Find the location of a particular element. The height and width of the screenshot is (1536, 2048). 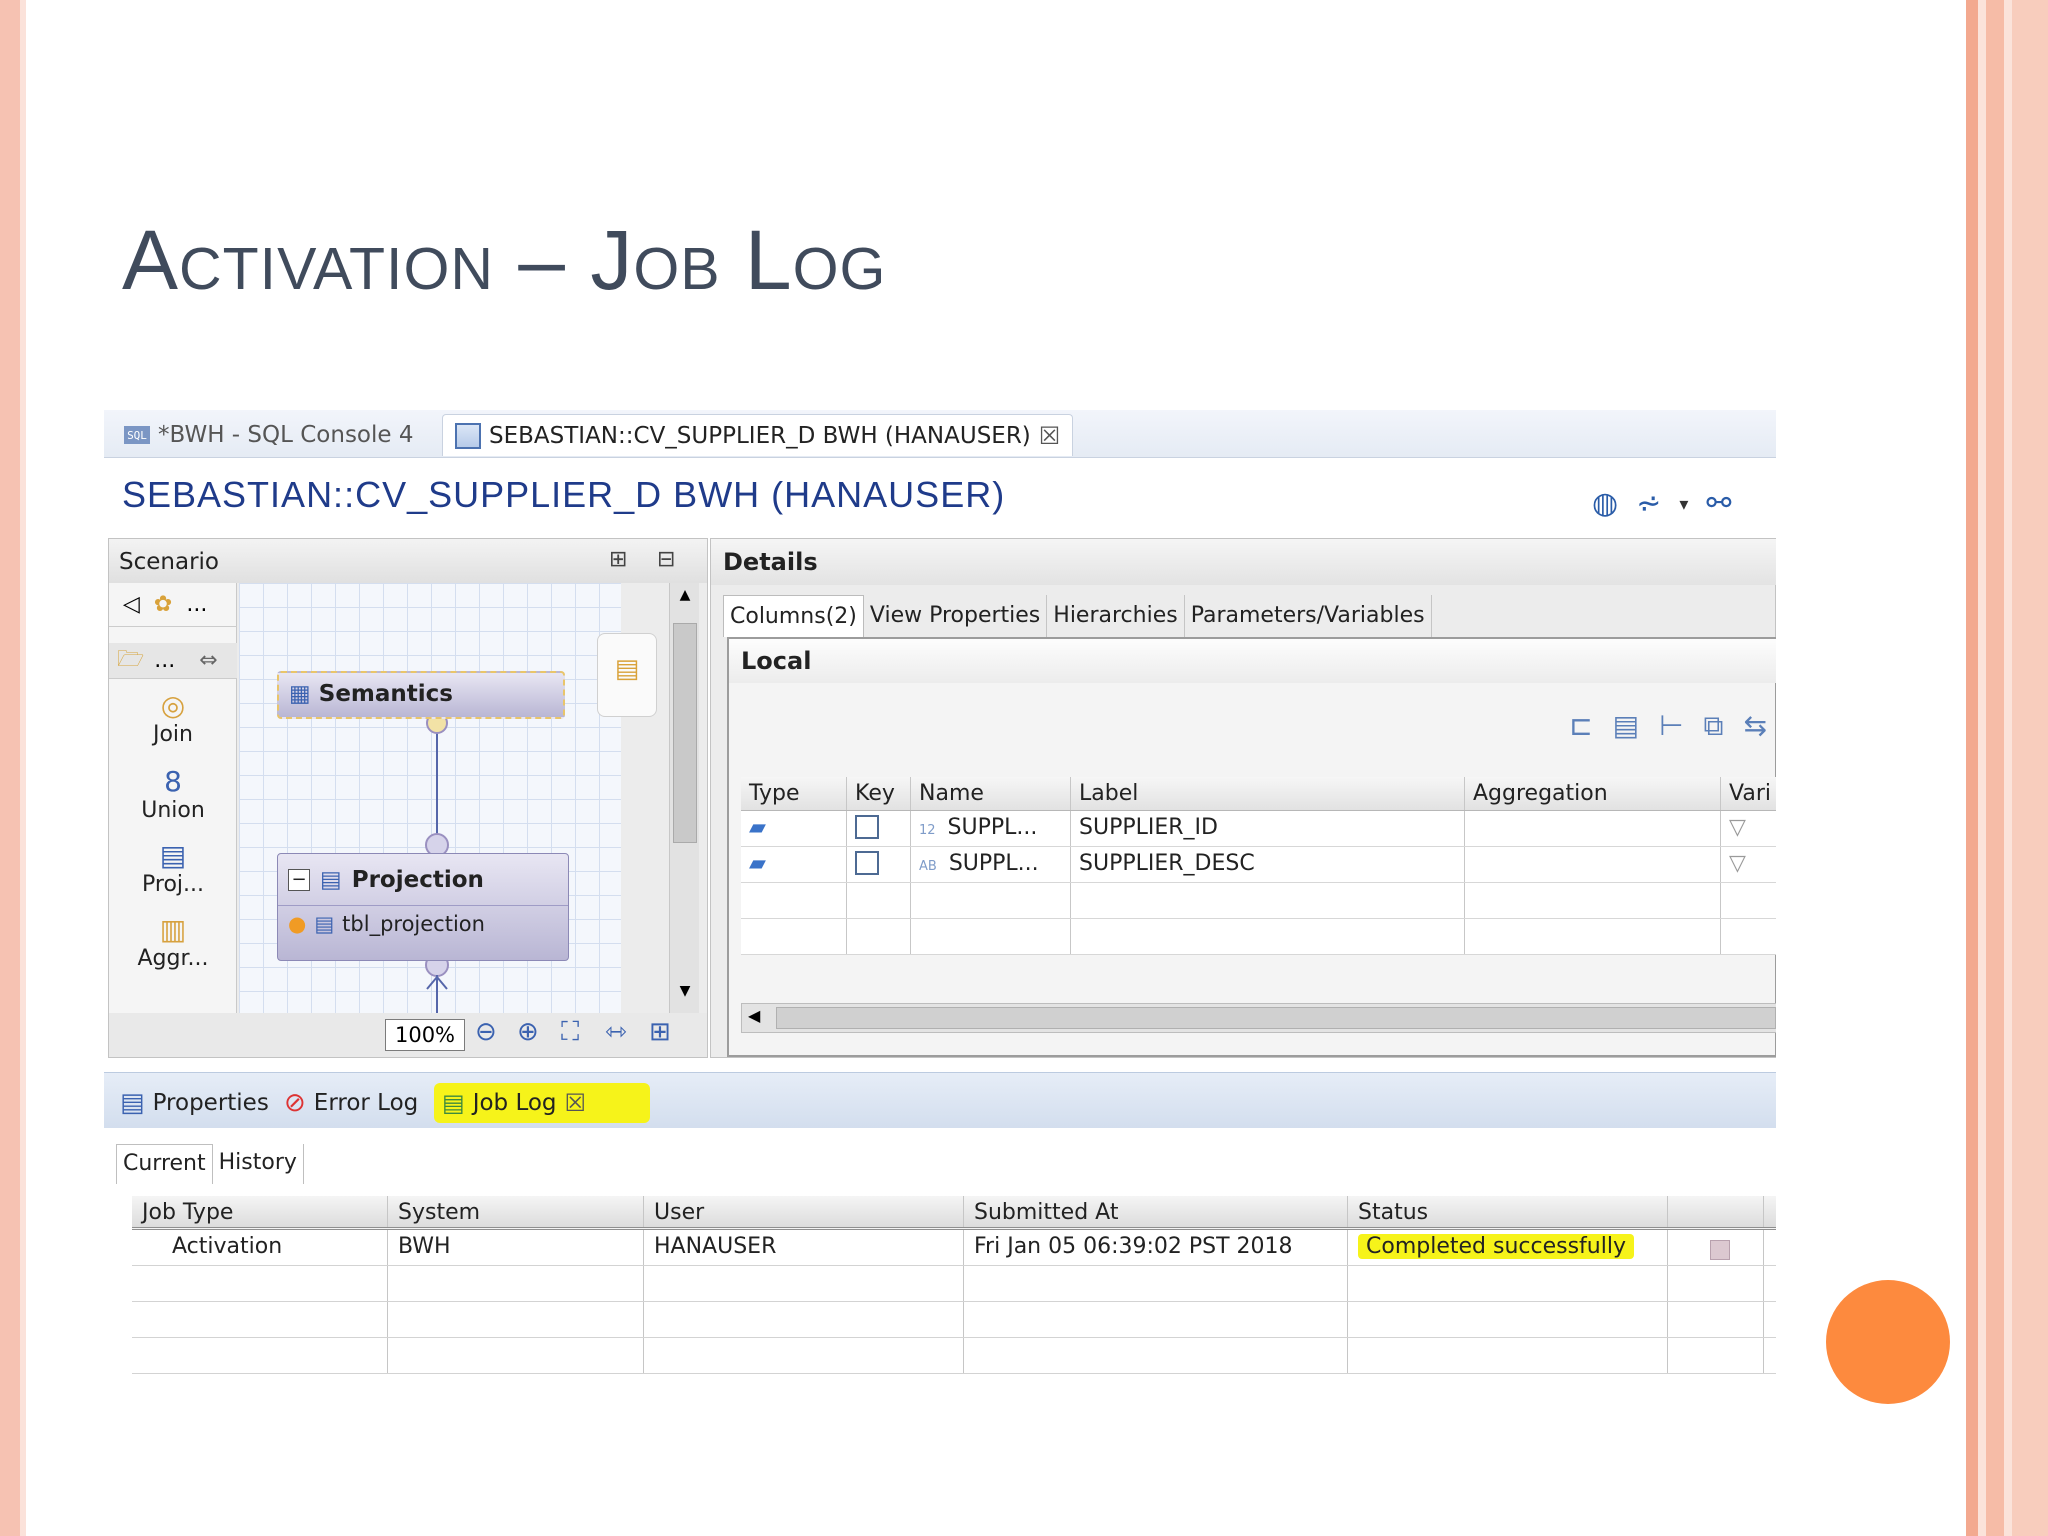

column-header: User is located at coordinates (804, 1211).